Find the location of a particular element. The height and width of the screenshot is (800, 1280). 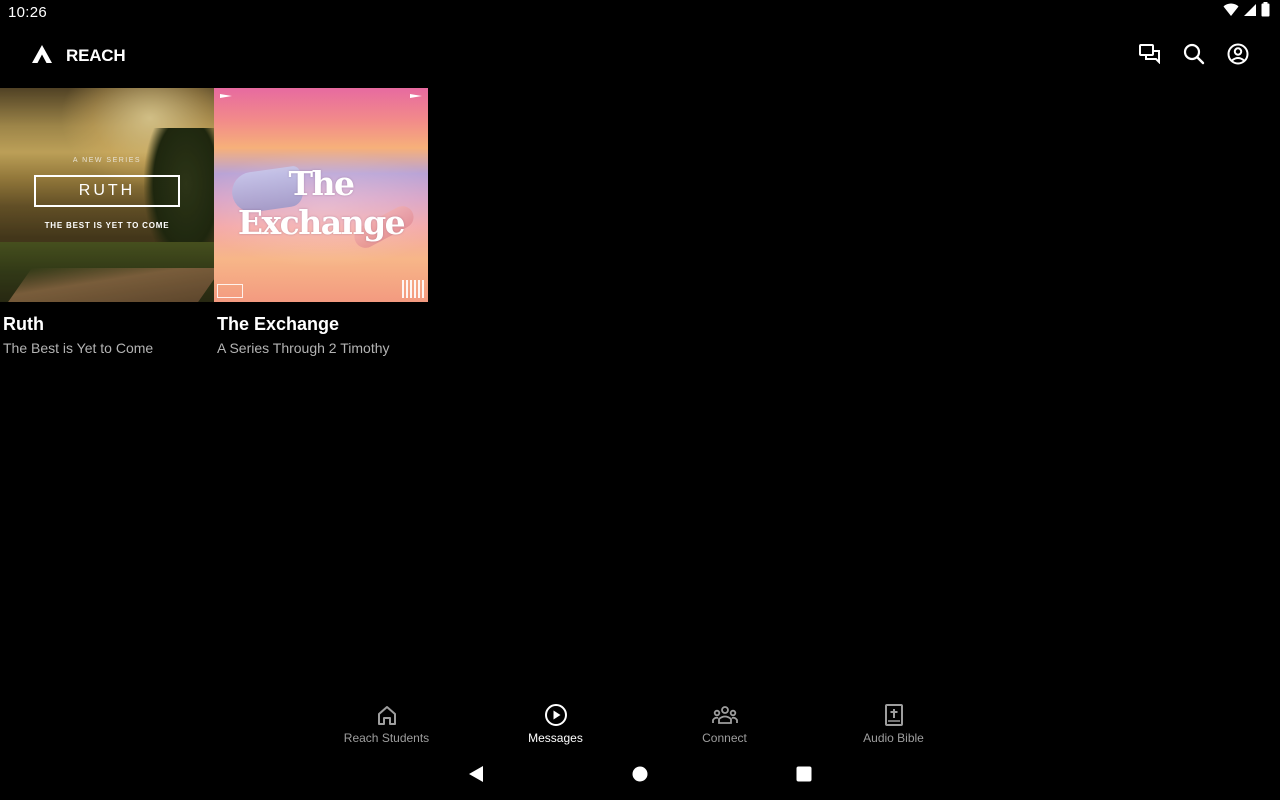

artwork-heading: The Exchange is located at coordinates (321, 203).